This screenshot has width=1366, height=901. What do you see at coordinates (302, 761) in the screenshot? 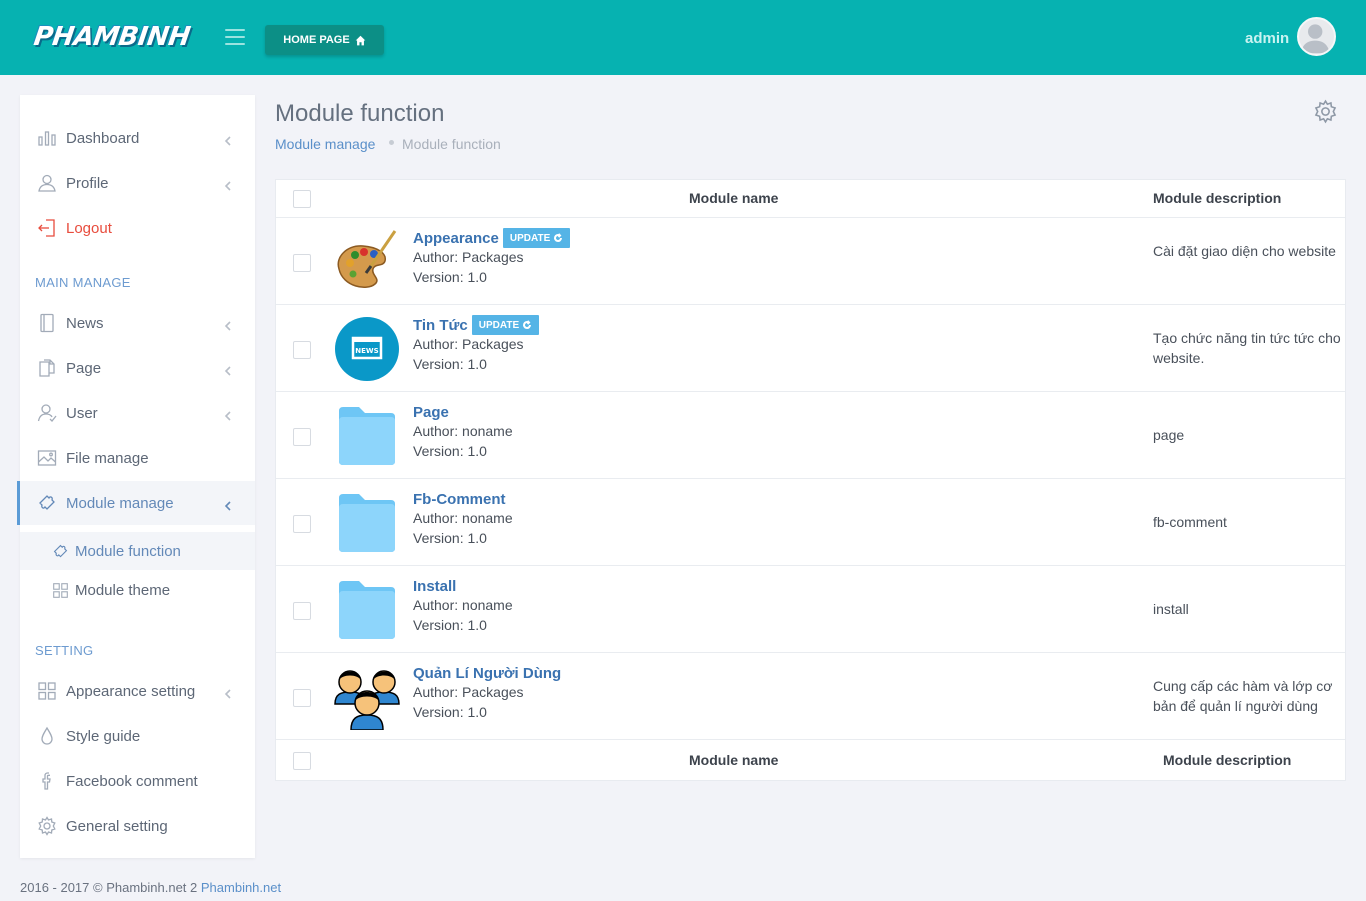
I see `select-all-checkbox-bottom` at bounding box center [302, 761].